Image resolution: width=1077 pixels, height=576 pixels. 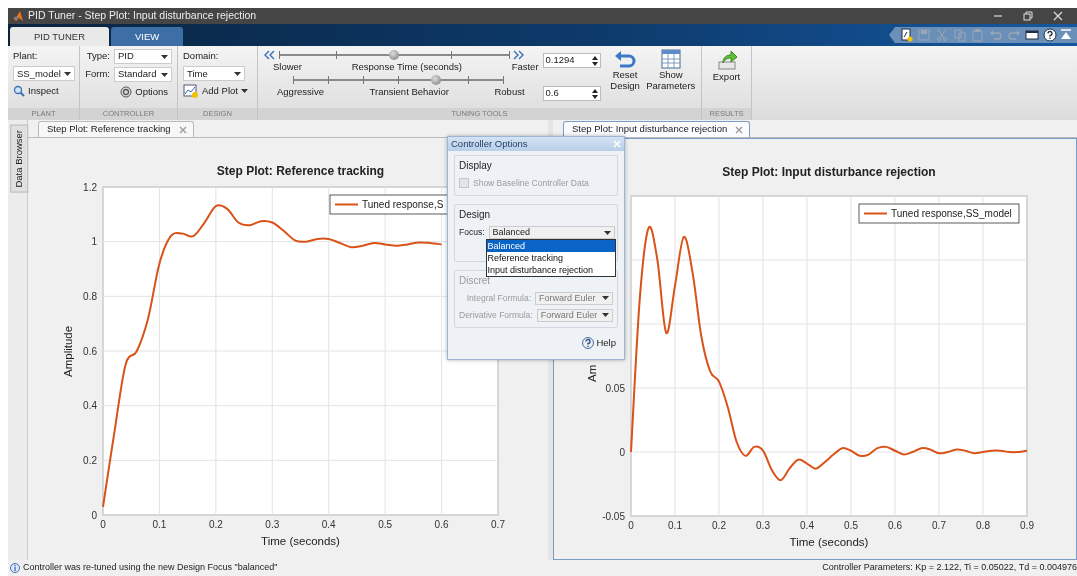 What do you see at coordinates (670, 77) in the screenshot?
I see `show-parameters-button: Show Parameters` at bounding box center [670, 77].